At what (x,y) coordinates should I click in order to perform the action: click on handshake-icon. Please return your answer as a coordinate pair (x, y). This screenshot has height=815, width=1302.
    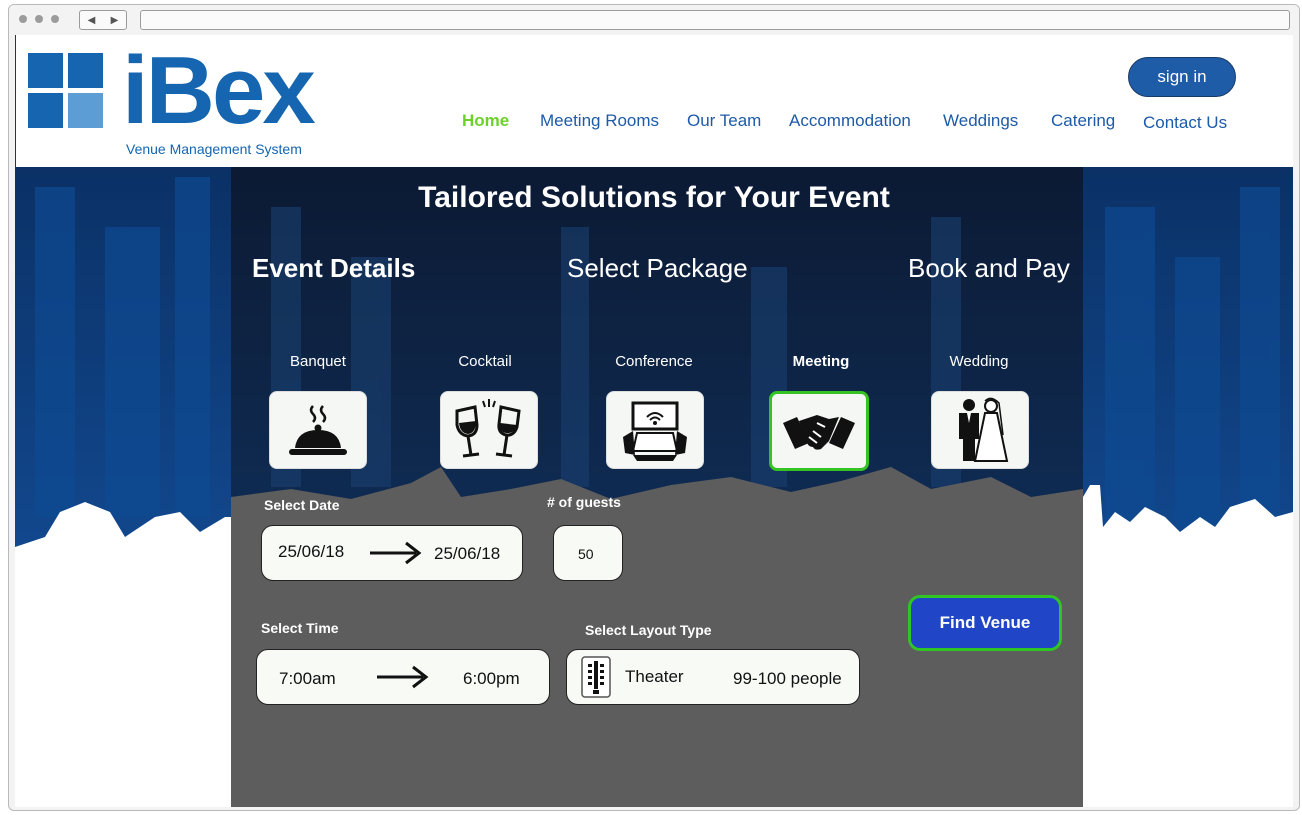
    Looking at the image, I should click on (819, 432).